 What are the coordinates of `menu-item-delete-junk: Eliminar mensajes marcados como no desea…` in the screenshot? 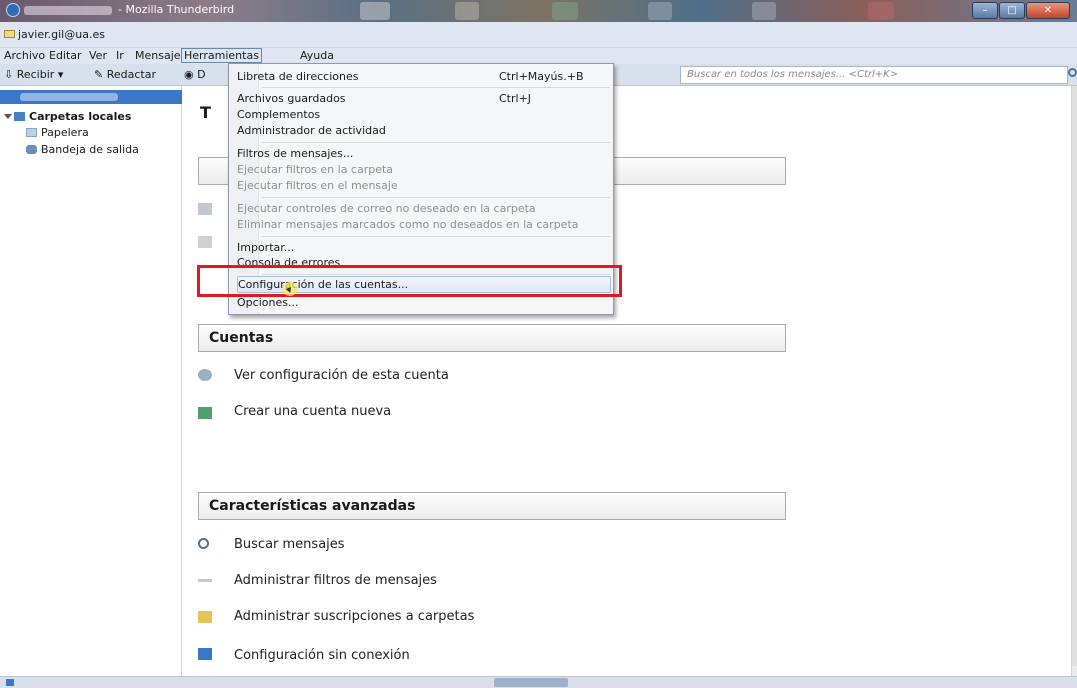 It's located at (424, 224).